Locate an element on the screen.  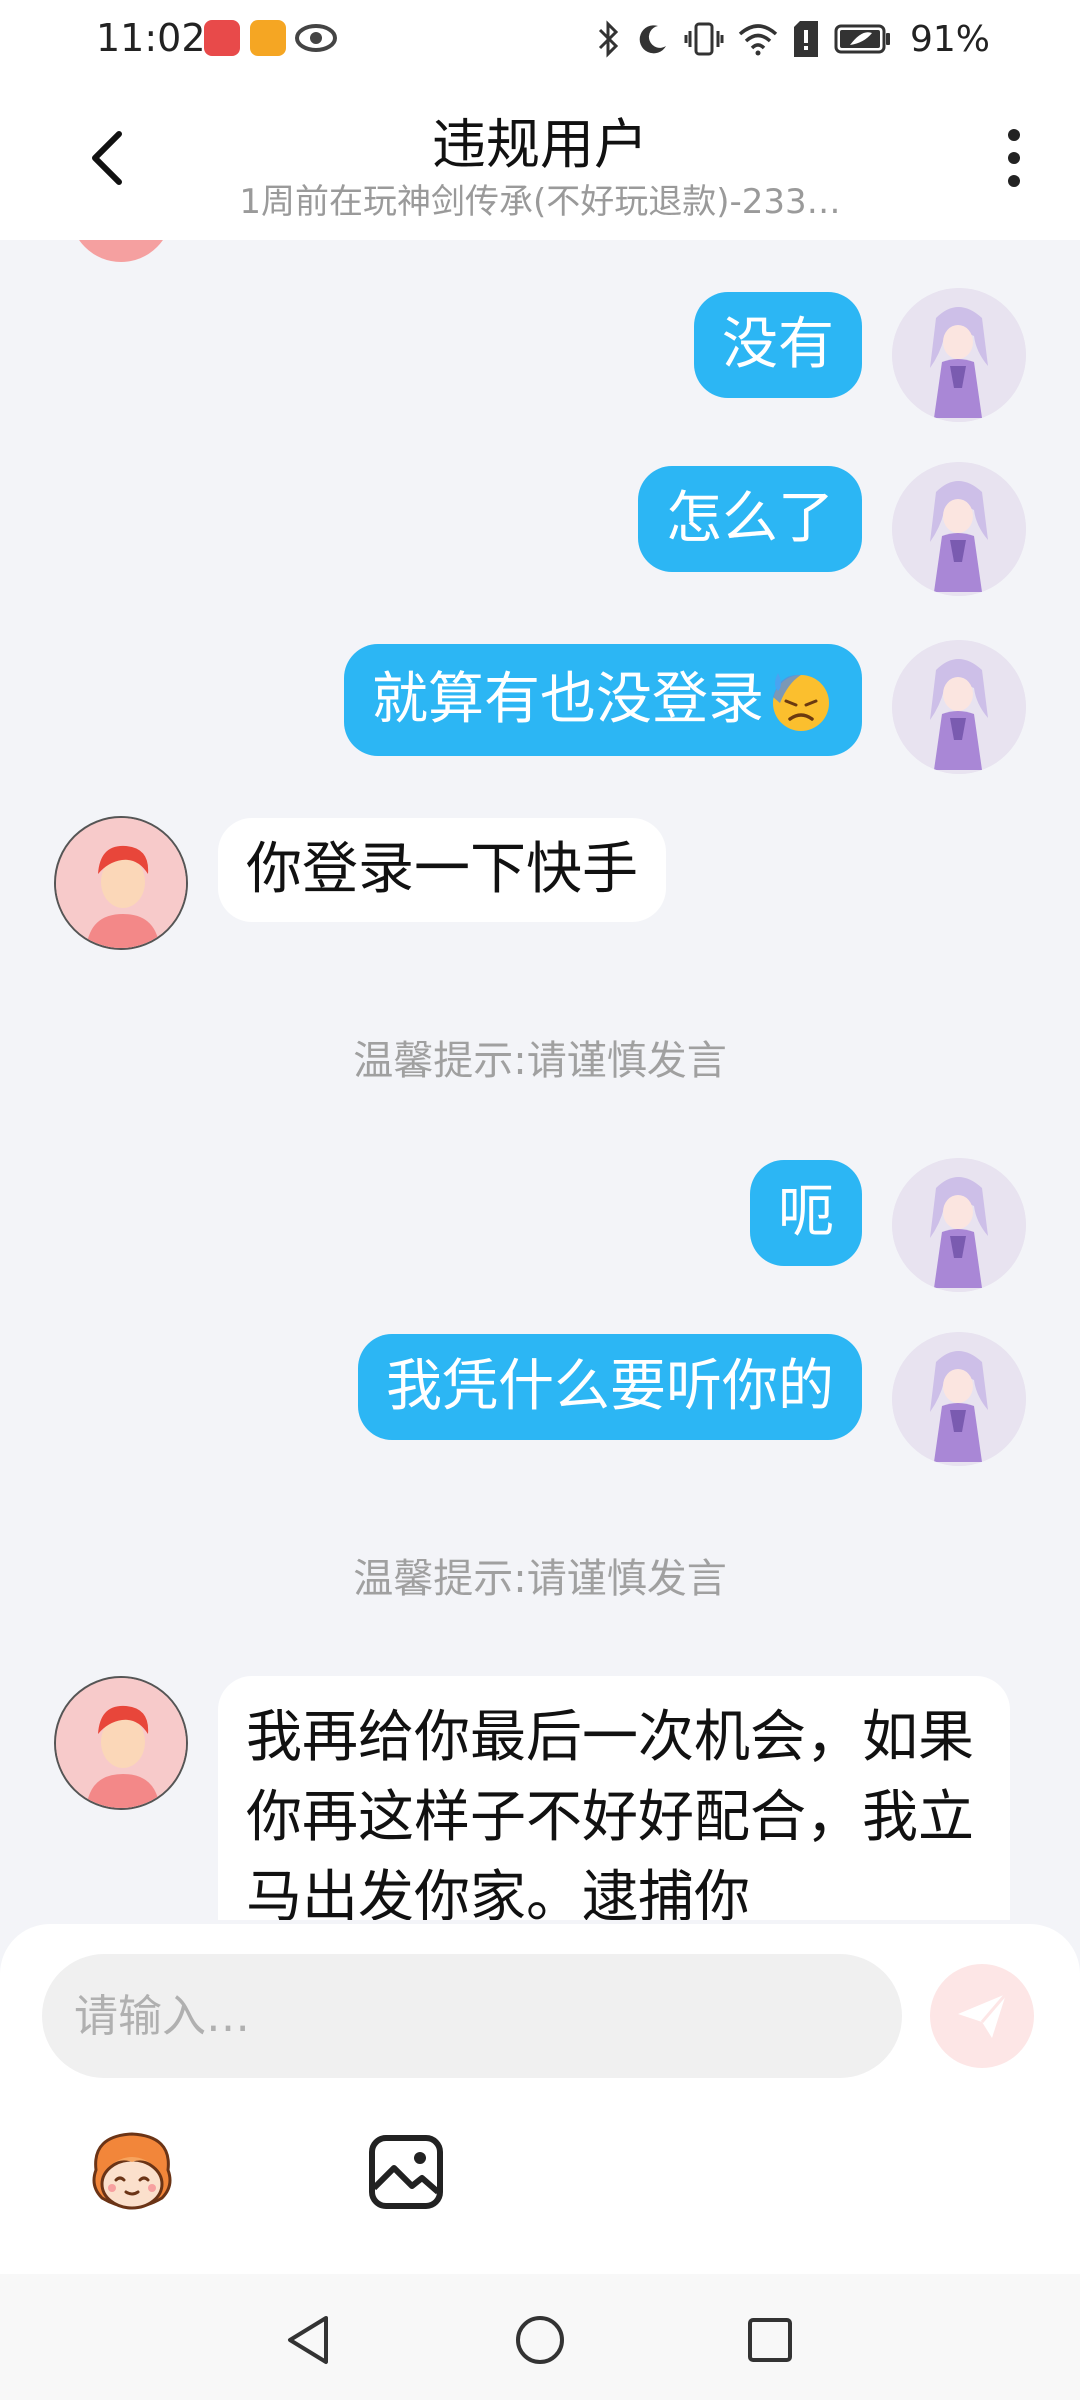
more-vertical-icon is located at coordinates (1014, 135).